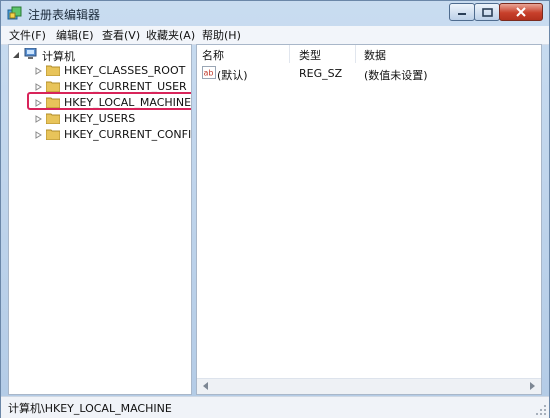  I want to click on maximize-icon, so click(487, 12).